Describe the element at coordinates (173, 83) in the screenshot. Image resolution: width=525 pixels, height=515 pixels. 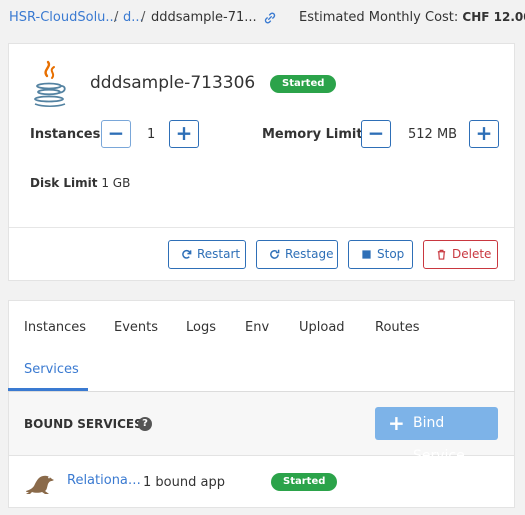
I see `app-name: dddsample-713306` at that location.